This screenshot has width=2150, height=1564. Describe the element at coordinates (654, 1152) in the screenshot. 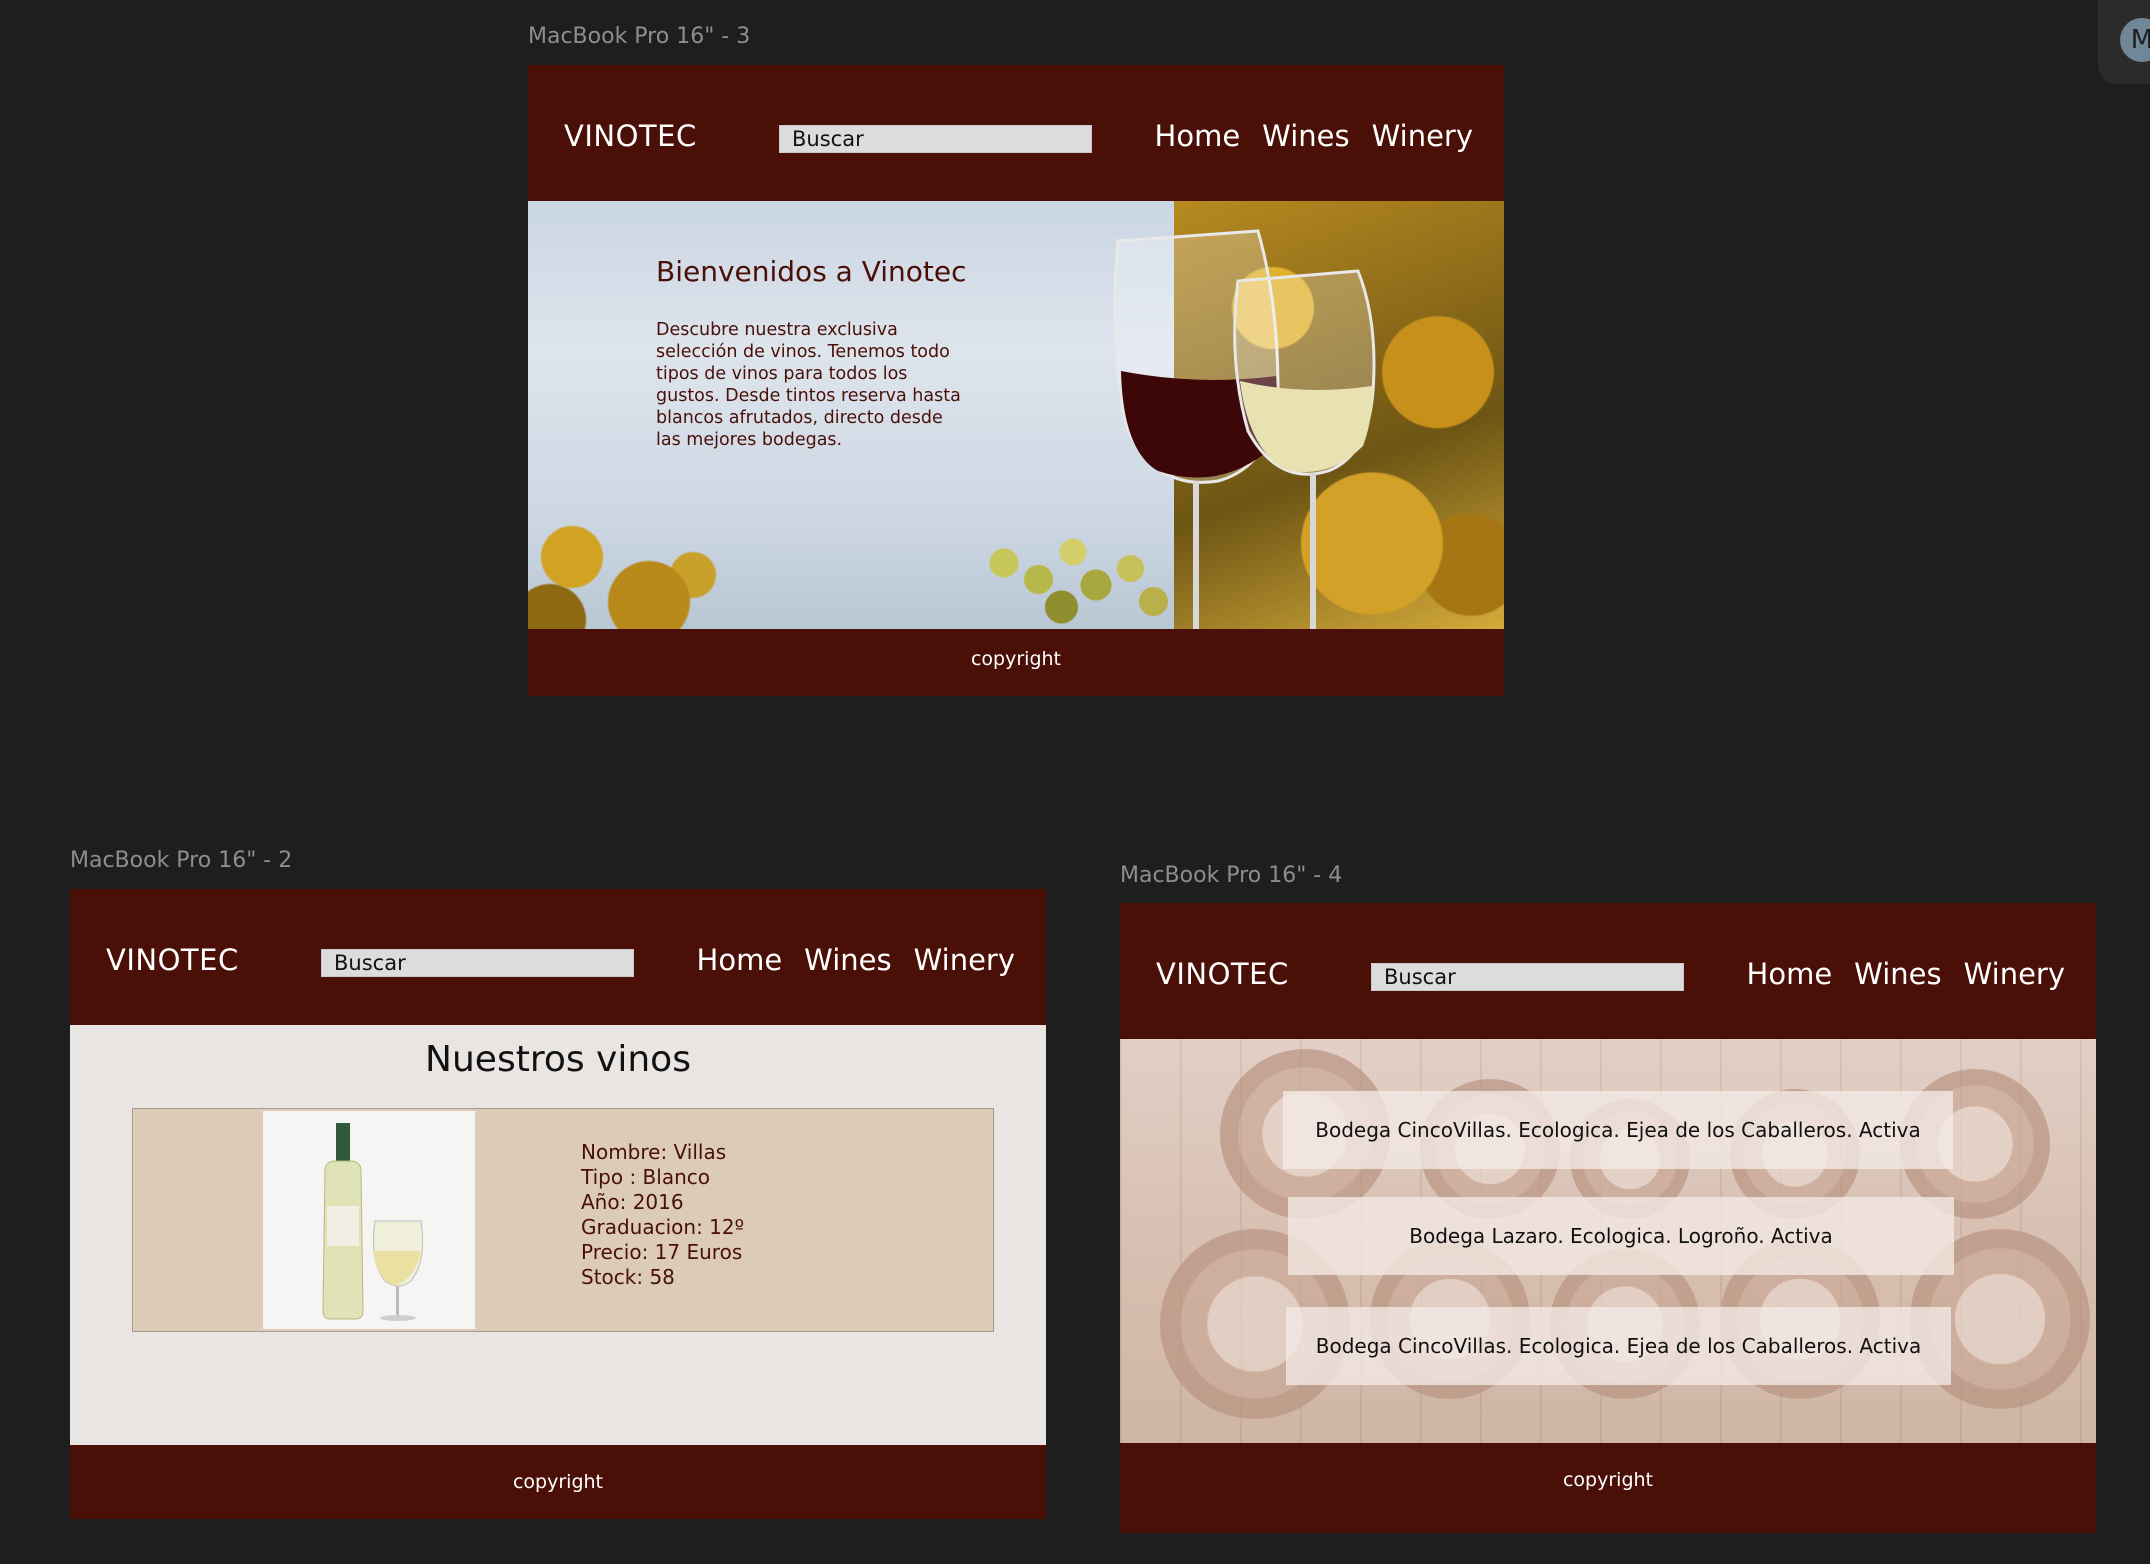

I see `wine-nombre: Nombre: Villas` at that location.